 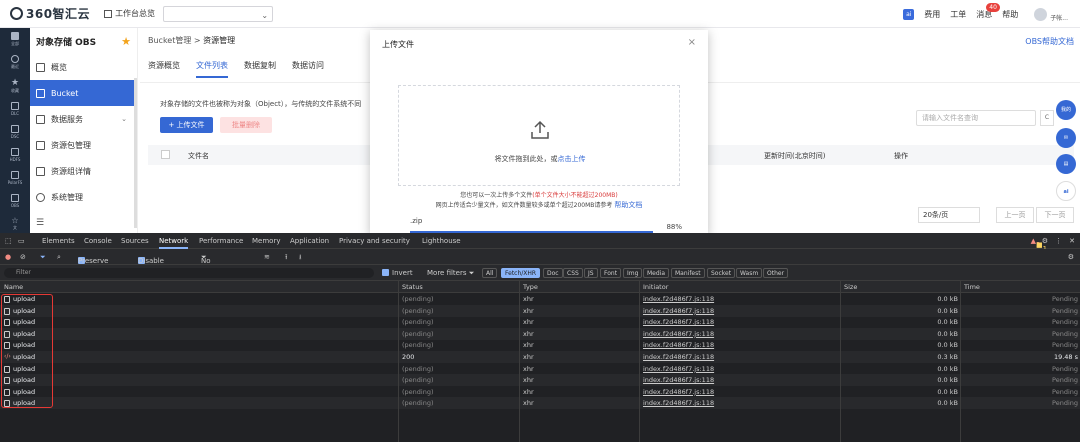 What do you see at coordinates (50, 13) in the screenshot?
I see `brand-logo: 360智汇云` at bounding box center [50, 13].